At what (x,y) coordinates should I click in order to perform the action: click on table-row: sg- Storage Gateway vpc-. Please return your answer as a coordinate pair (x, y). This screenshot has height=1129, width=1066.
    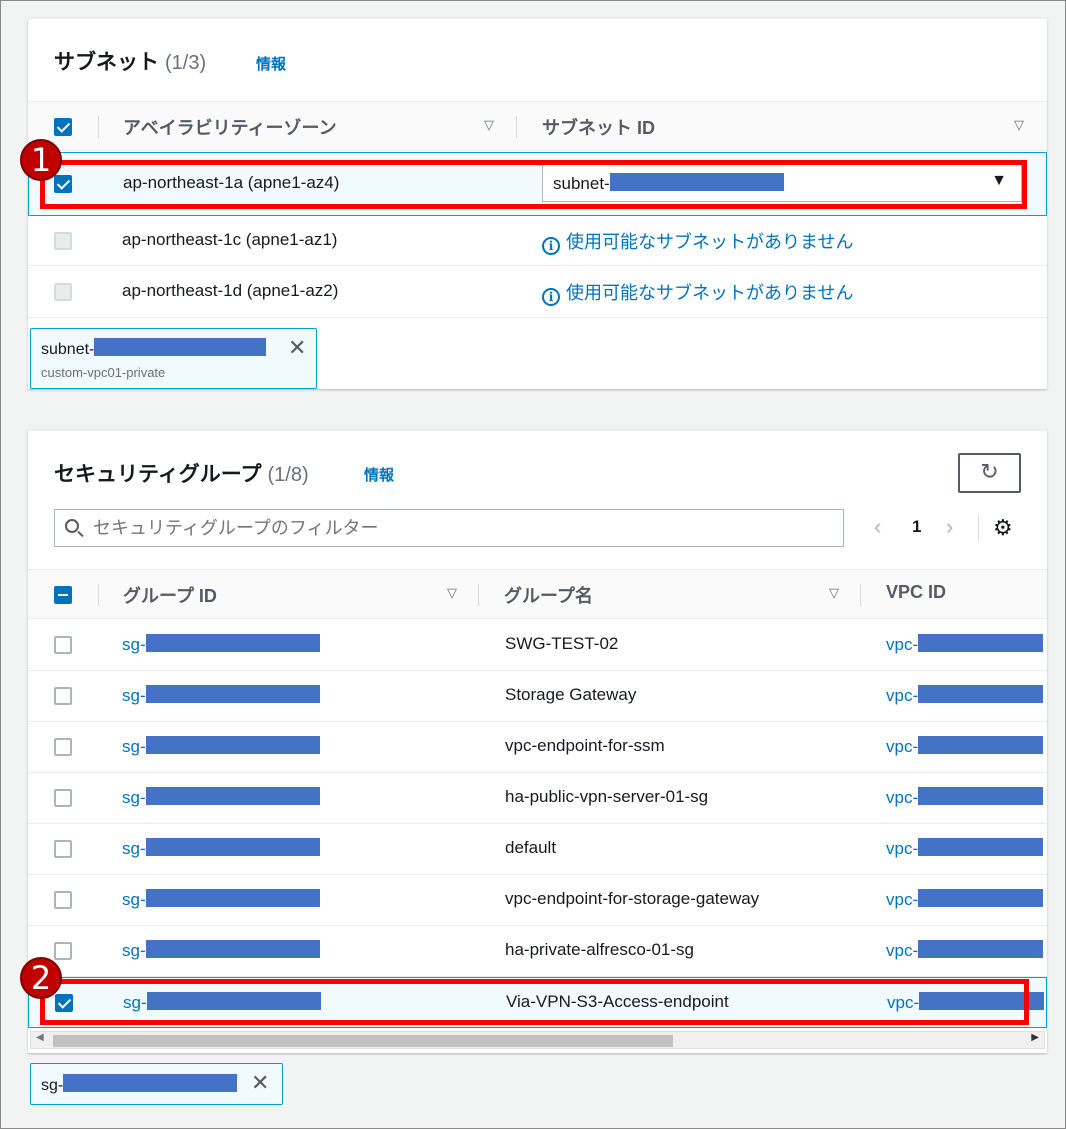
    Looking at the image, I should click on (537, 696).